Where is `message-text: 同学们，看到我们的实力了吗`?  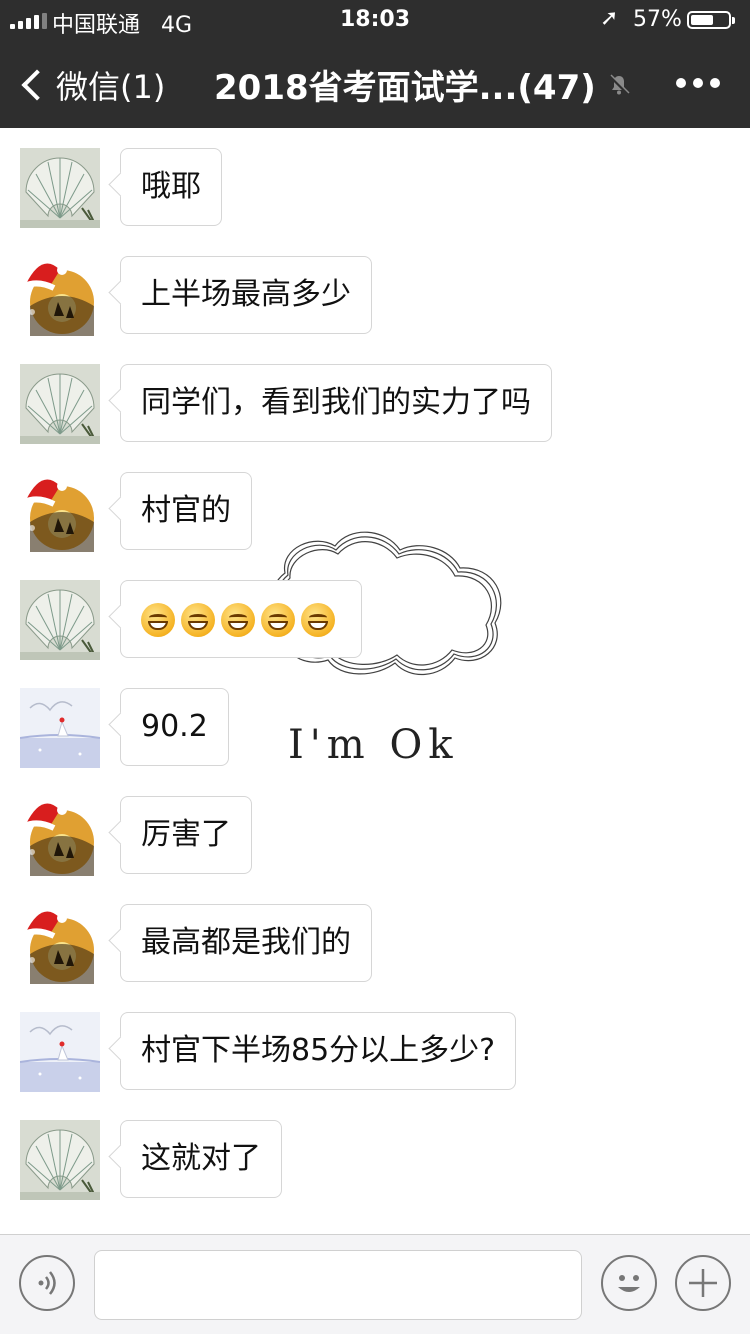 message-text: 同学们，看到我们的实力了吗 is located at coordinates (336, 402).